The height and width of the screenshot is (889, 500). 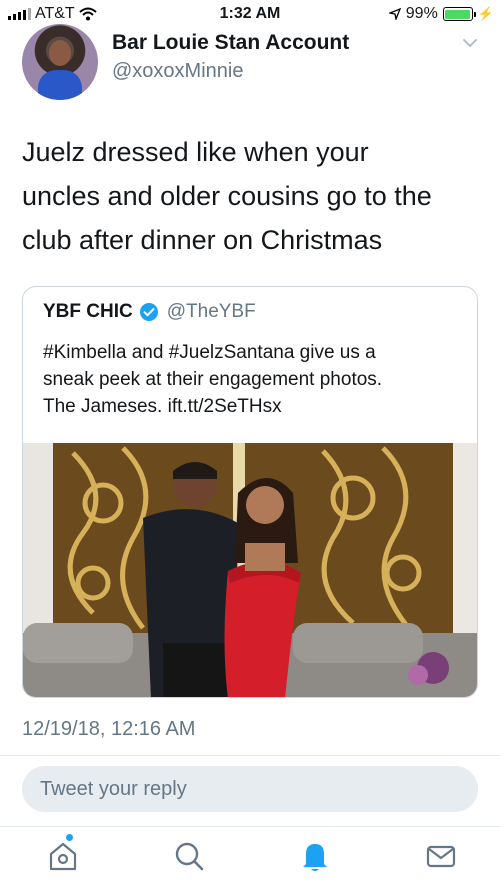 I want to click on author-display-name: Bar Louie Stan Account, so click(x=230, y=43).